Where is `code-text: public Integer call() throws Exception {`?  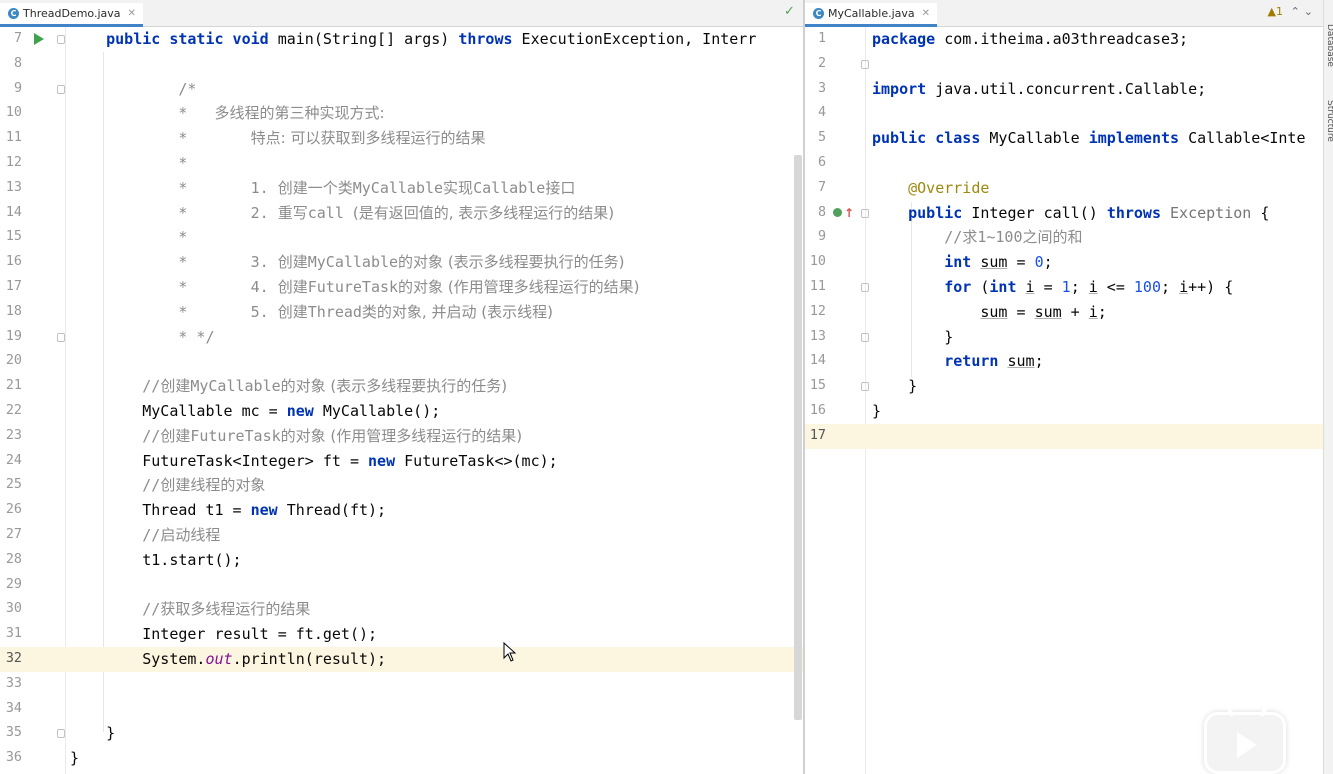
code-text: public Integer call() throws Exception { is located at coordinates (1089, 212).